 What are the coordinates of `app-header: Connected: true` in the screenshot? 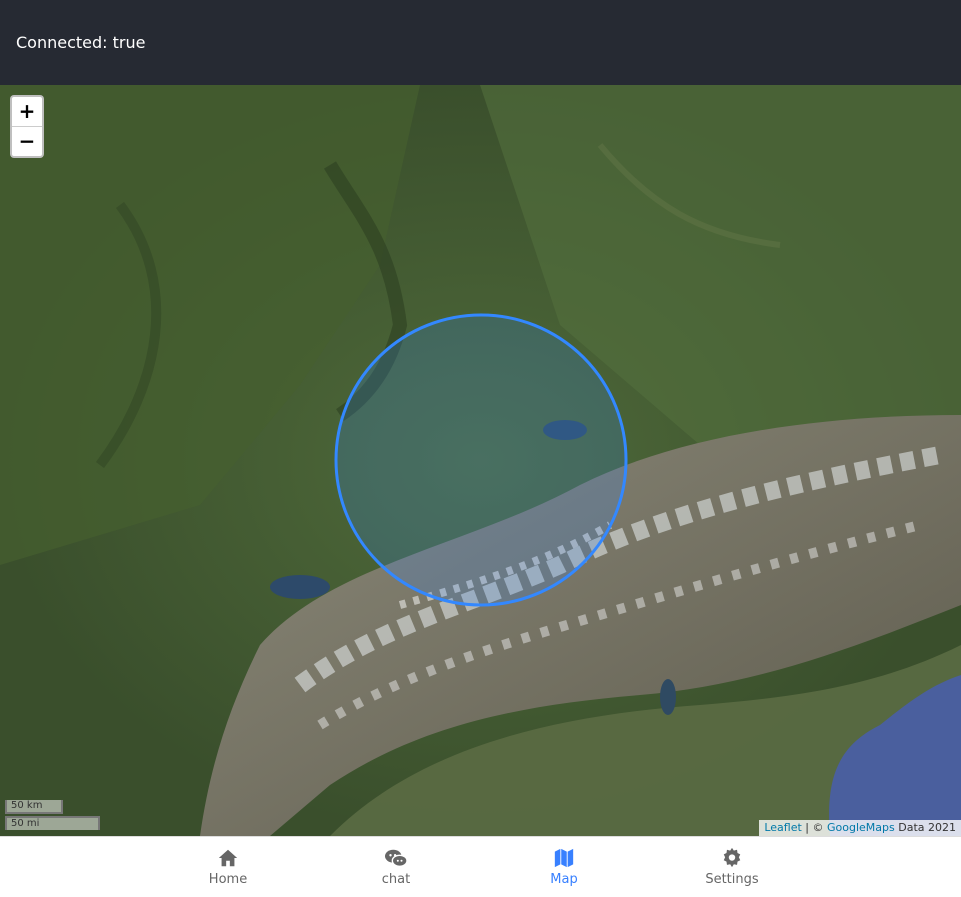 It's located at (480, 42).